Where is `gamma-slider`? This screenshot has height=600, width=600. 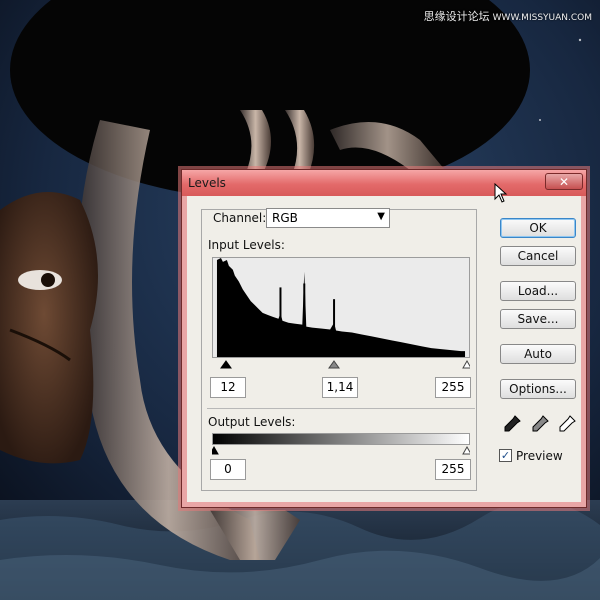
gamma-slider is located at coordinates (334, 364).